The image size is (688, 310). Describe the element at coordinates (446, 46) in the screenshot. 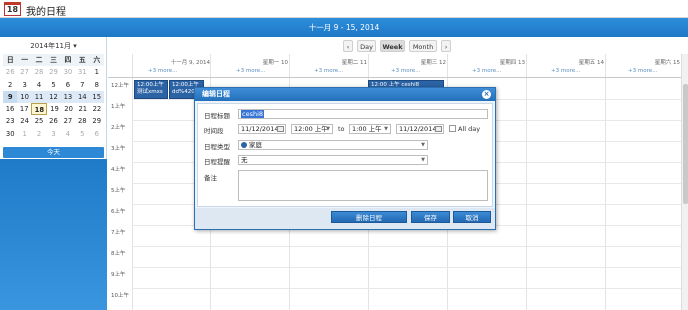

I see `next-week-button: ›` at that location.